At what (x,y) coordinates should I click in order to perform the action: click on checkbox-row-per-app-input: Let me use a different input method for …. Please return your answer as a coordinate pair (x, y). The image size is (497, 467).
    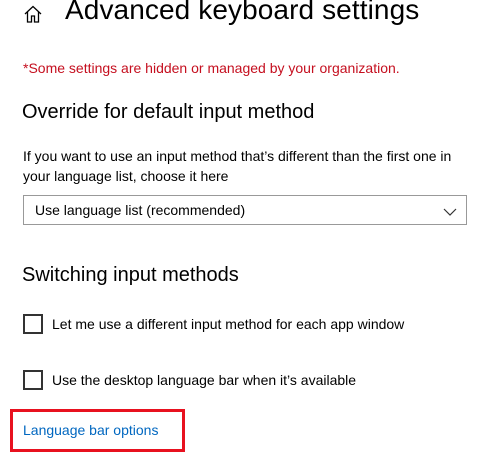
    Looking at the image, I should click on (213, 324).